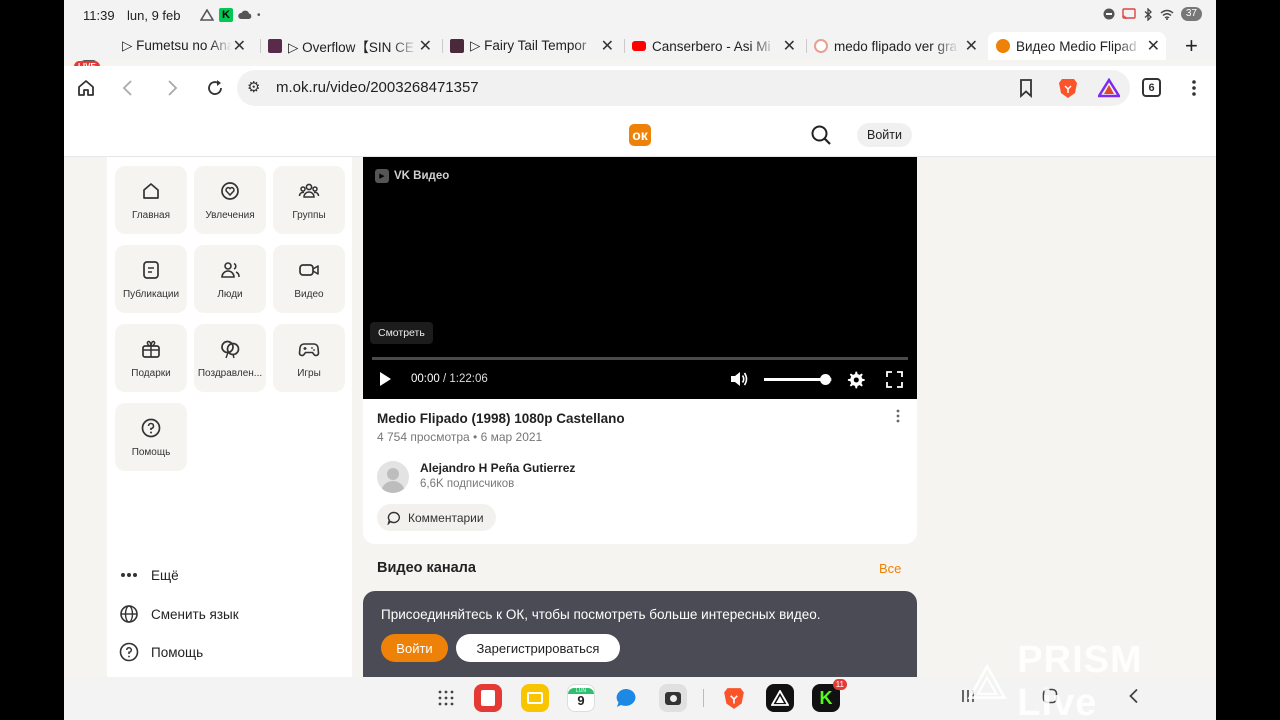 The height and width of the screenshot is (720, 1280). Describe the element at coordinates (393, 477) in the screenshot. I see `author-avatar` at that location.